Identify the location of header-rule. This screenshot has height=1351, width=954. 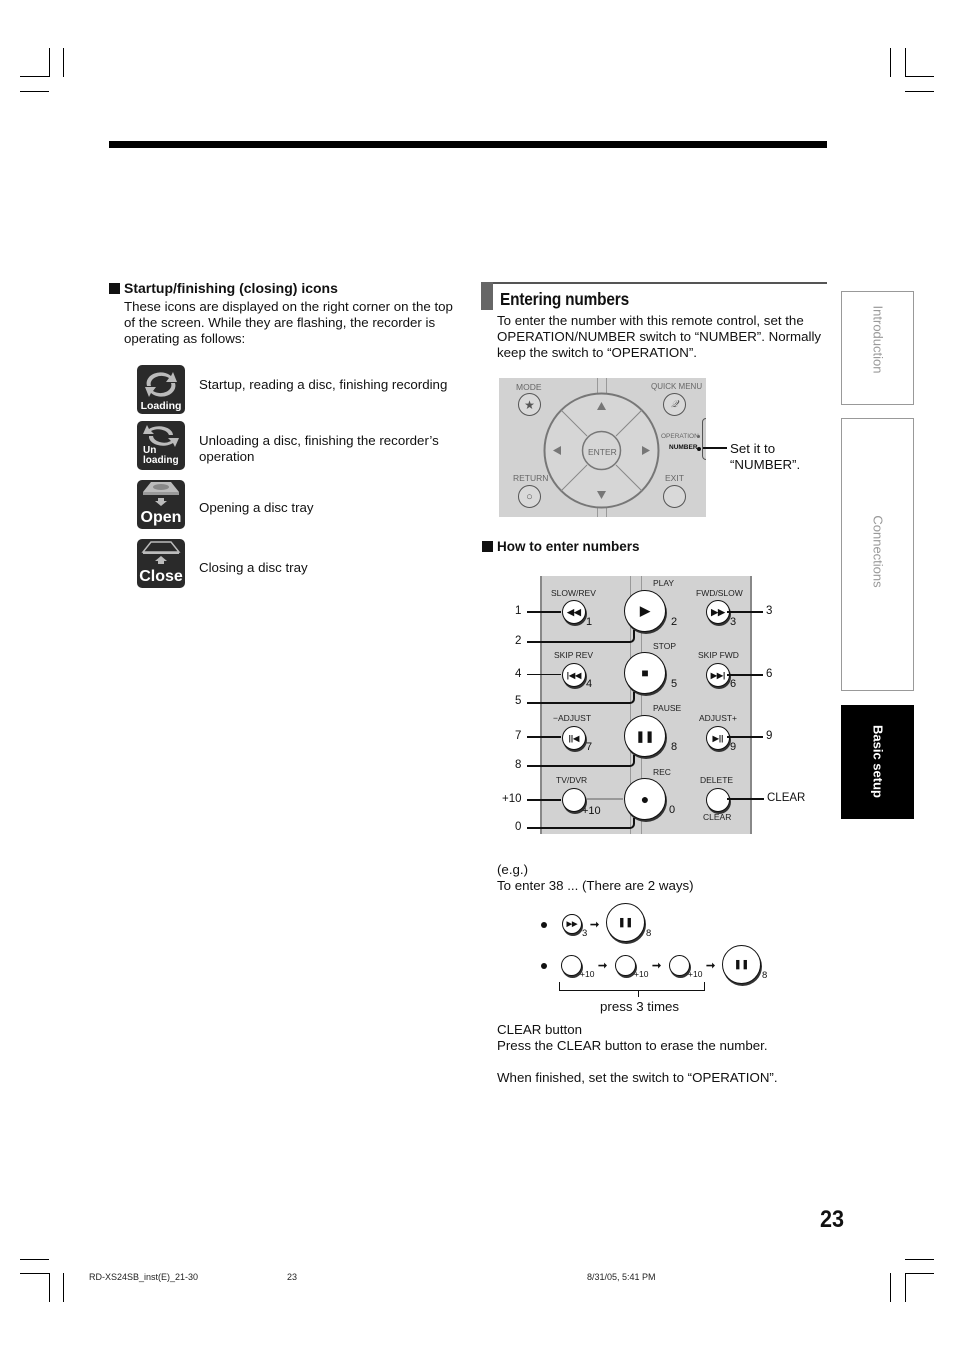
(468, 144).